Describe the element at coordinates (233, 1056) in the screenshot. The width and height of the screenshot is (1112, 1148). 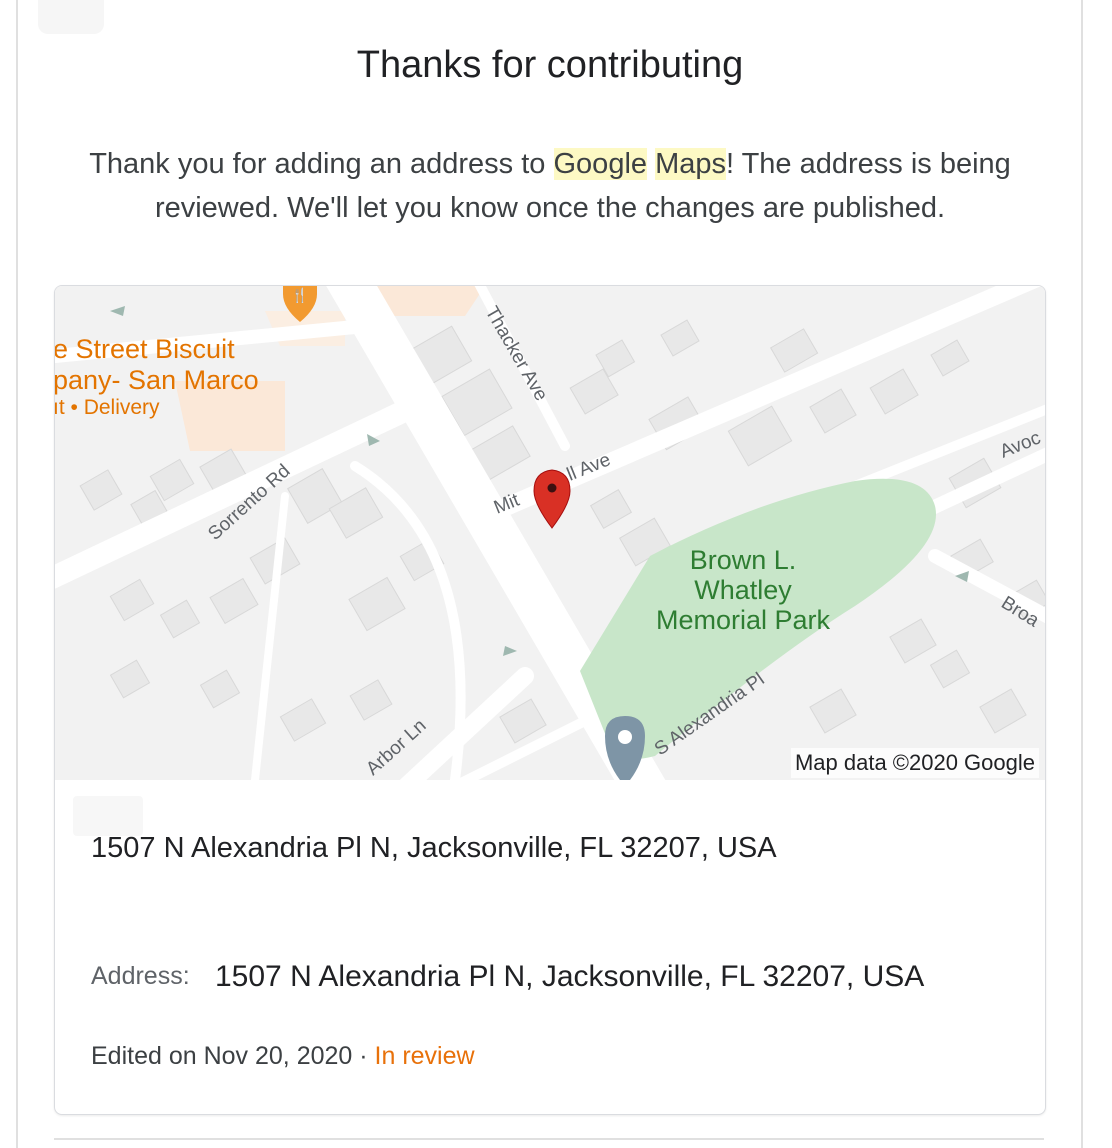
I see `edited-date: Edited on Nov 20, 2020 ·` at that location.